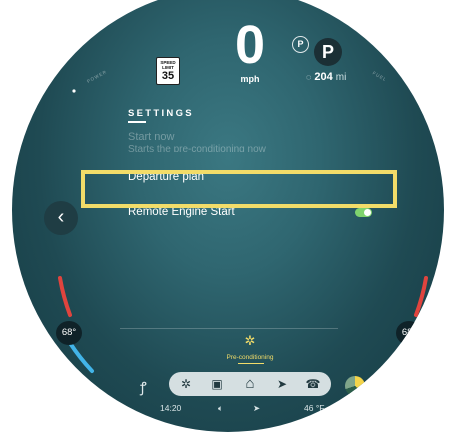  Describe the element at coordinates (168, 76) in the screenshot. I see `speed-limit-value: 35` at that location.